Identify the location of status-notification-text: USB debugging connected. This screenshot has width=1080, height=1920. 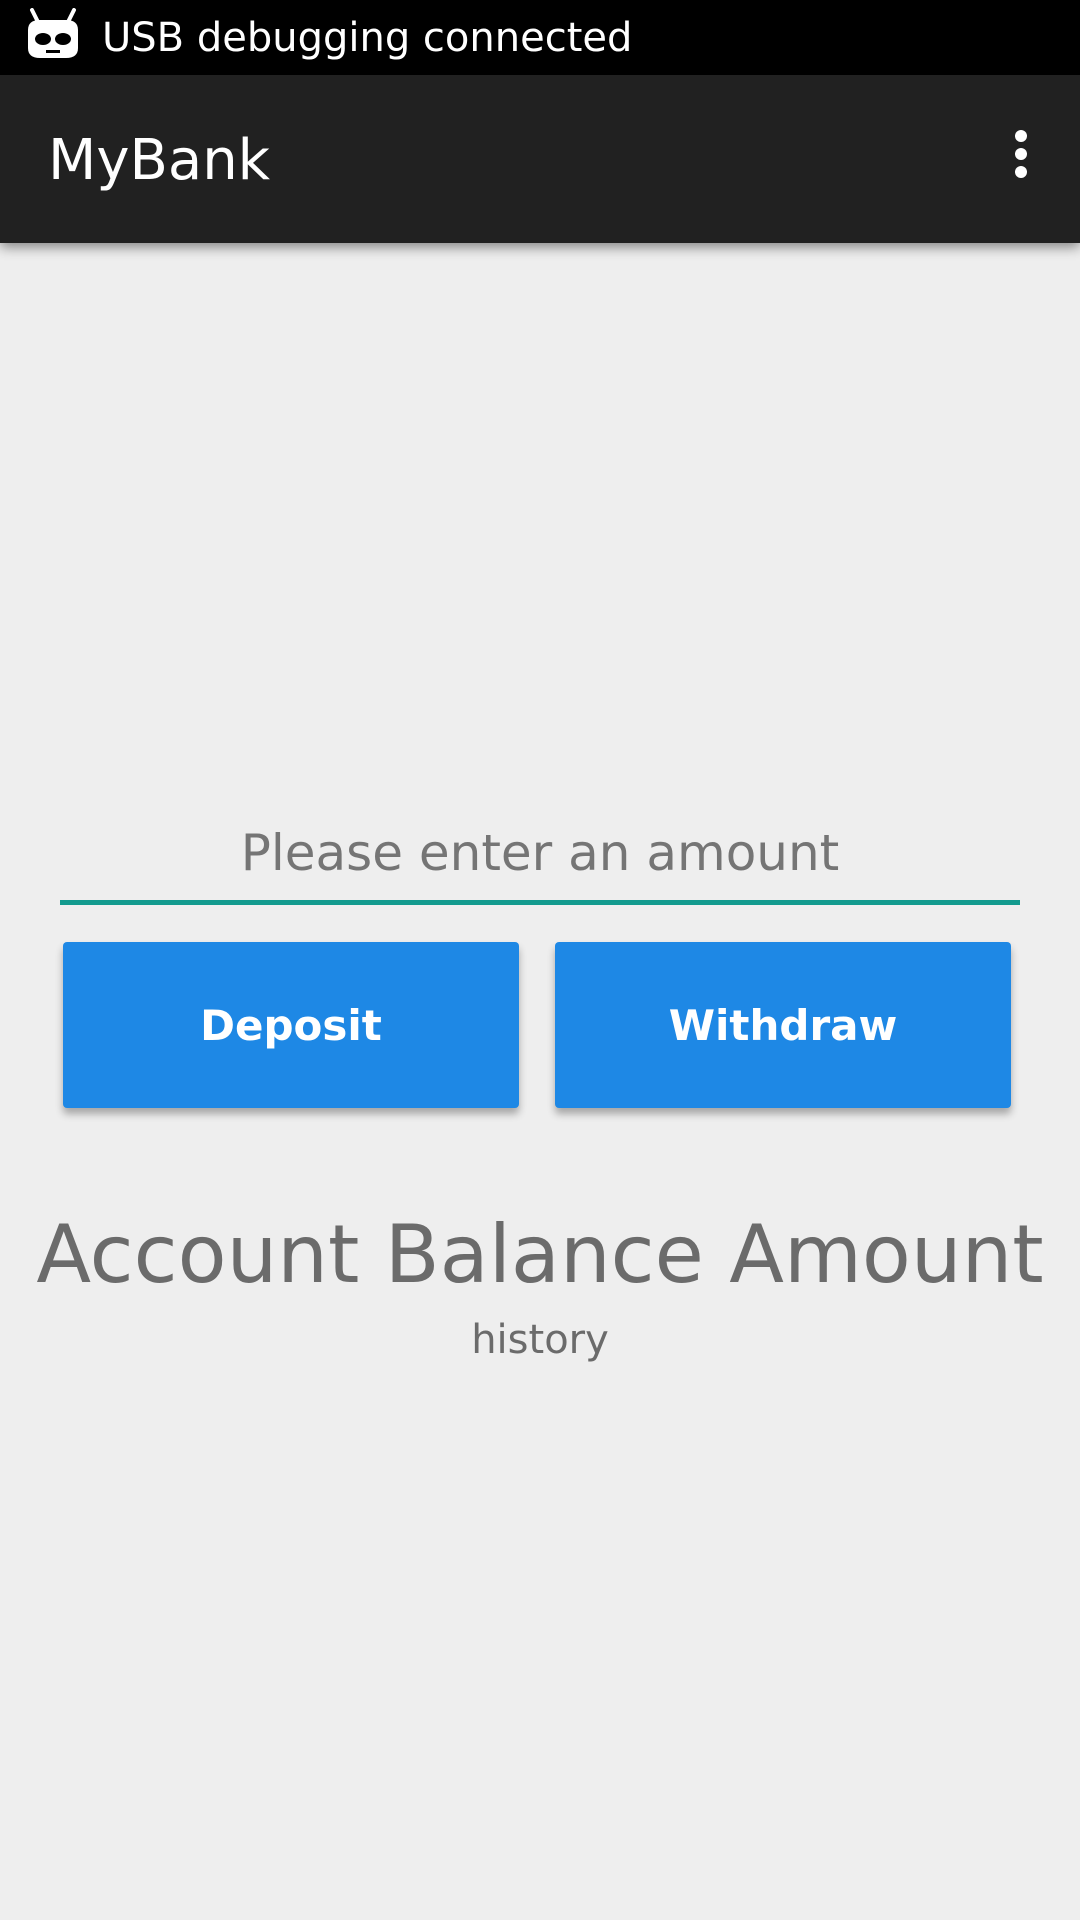
(367, 38).